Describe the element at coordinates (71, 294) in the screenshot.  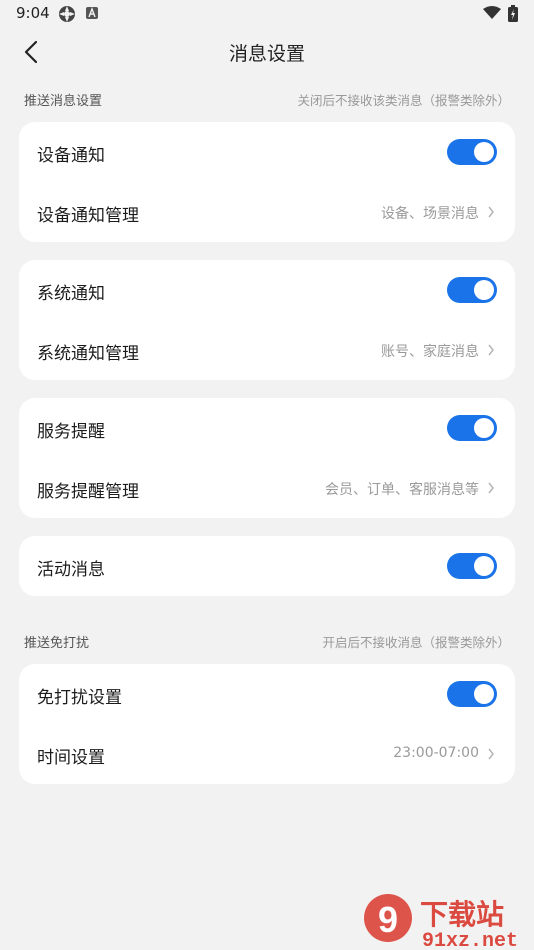
I see `system-notification-label: 系统通知` at that location.